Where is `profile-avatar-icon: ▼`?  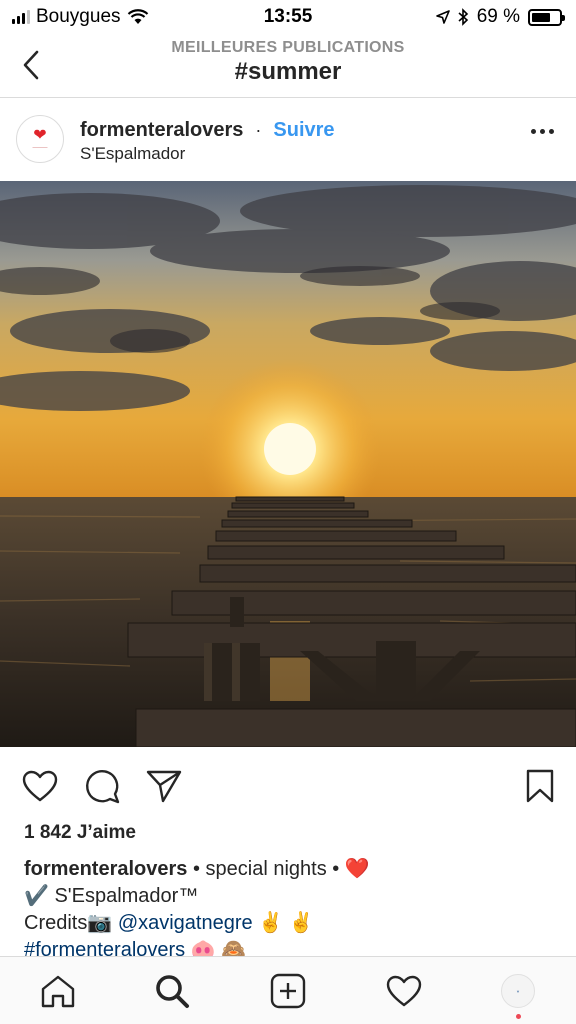 profile-avatar-icon: ▼ is located at coordinates (518, 991).